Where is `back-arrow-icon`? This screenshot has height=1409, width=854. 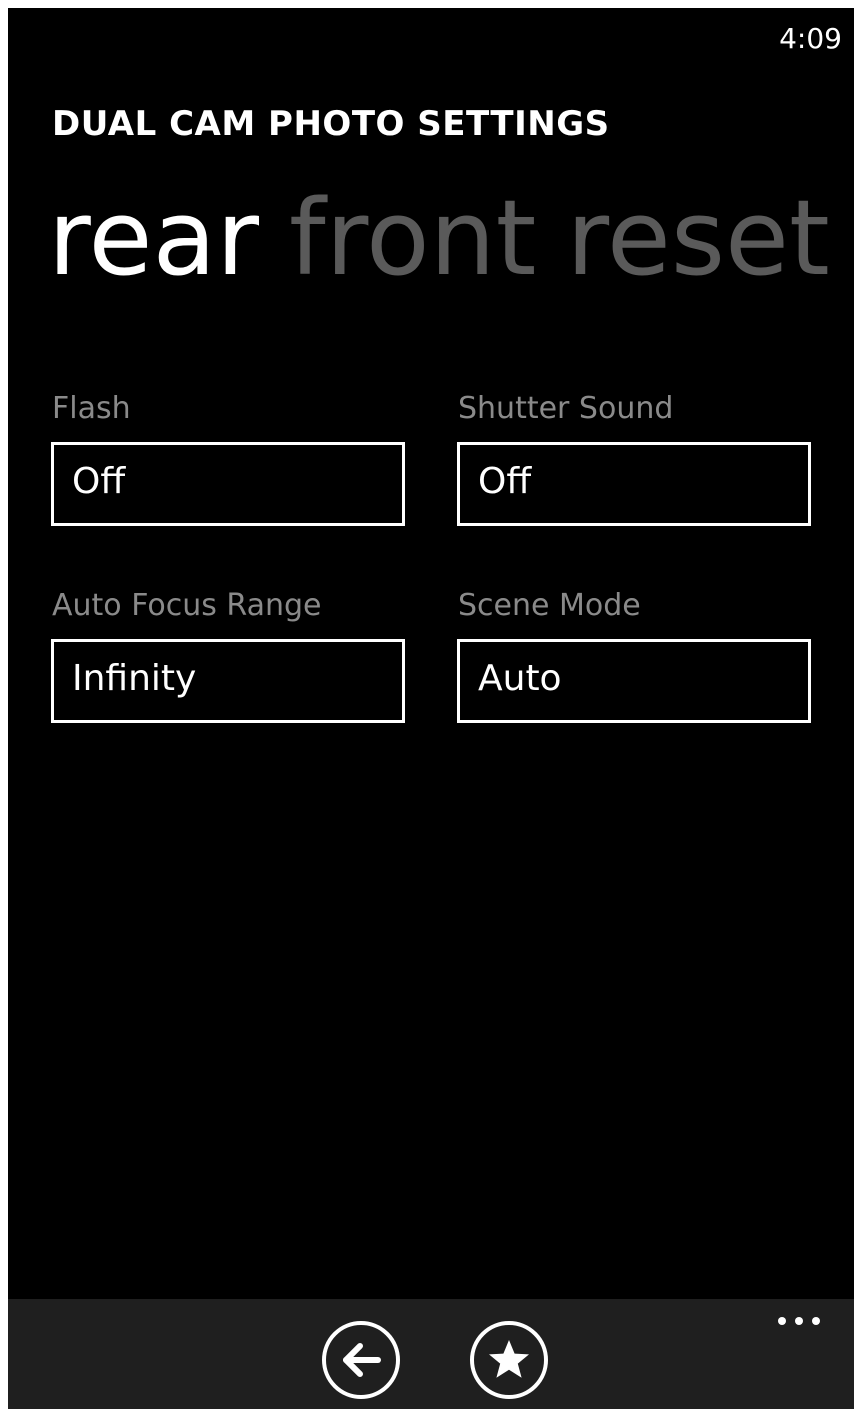
back-arrow-icon is located at coordinates (362, 1360).